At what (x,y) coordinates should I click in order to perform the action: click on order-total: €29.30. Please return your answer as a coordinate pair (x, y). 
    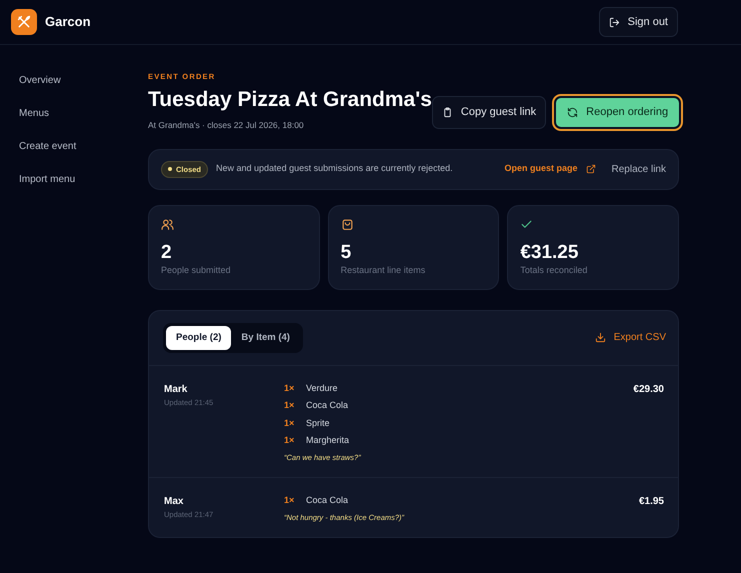
    Looking at the image, I should click on (648, 389).